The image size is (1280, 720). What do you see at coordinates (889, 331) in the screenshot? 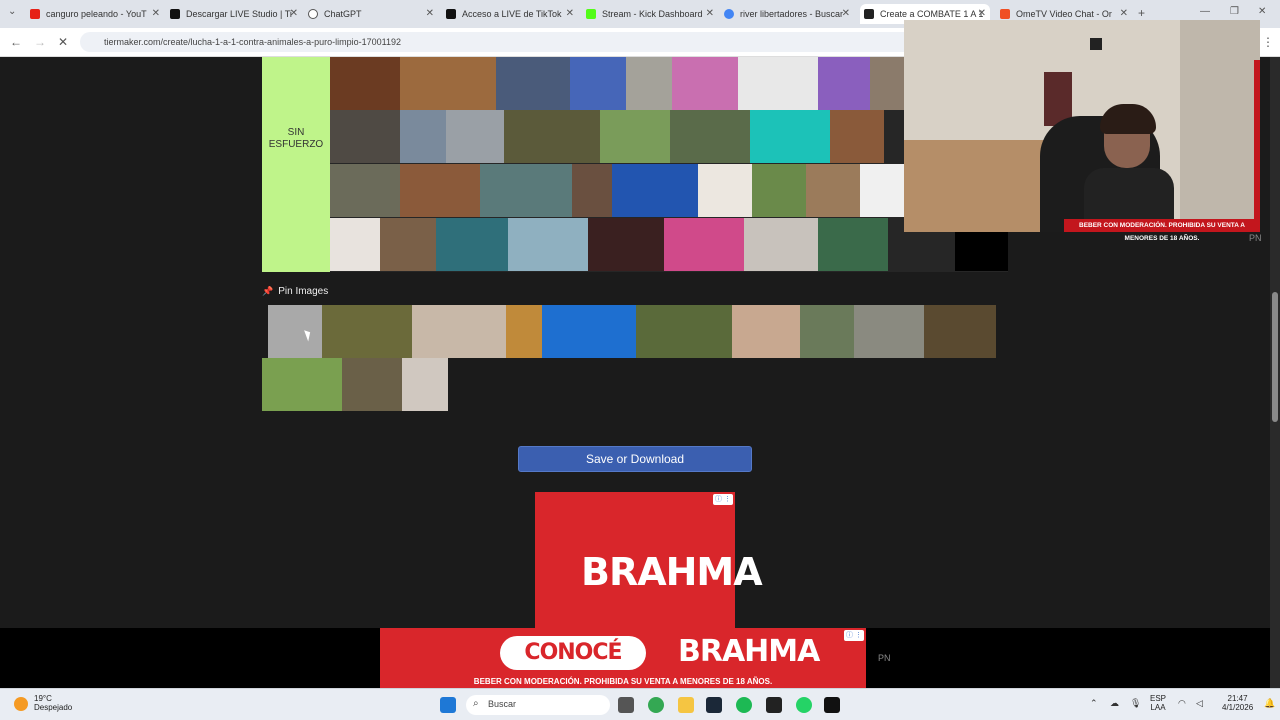
I see `pin-image-turtle` at bounding box center [889, 331].